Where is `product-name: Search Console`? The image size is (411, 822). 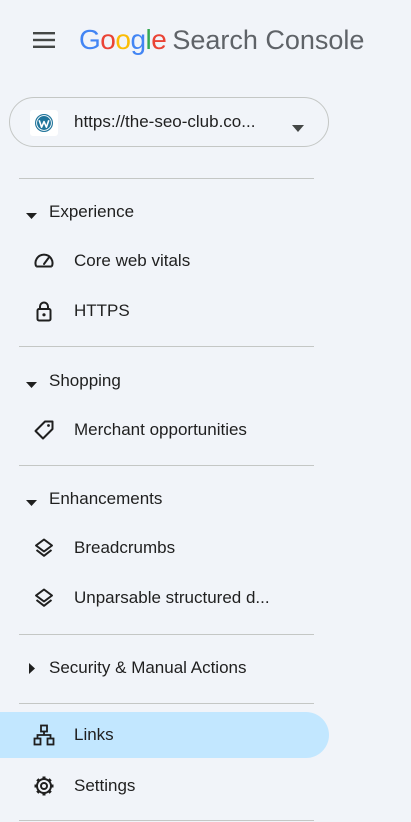
product-name: Search Console is located at coordinates (268, 40).